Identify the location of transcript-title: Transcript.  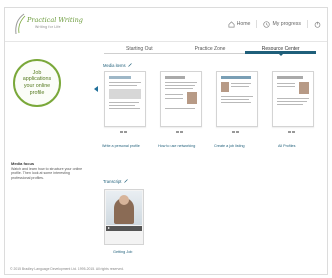
(112, 181).